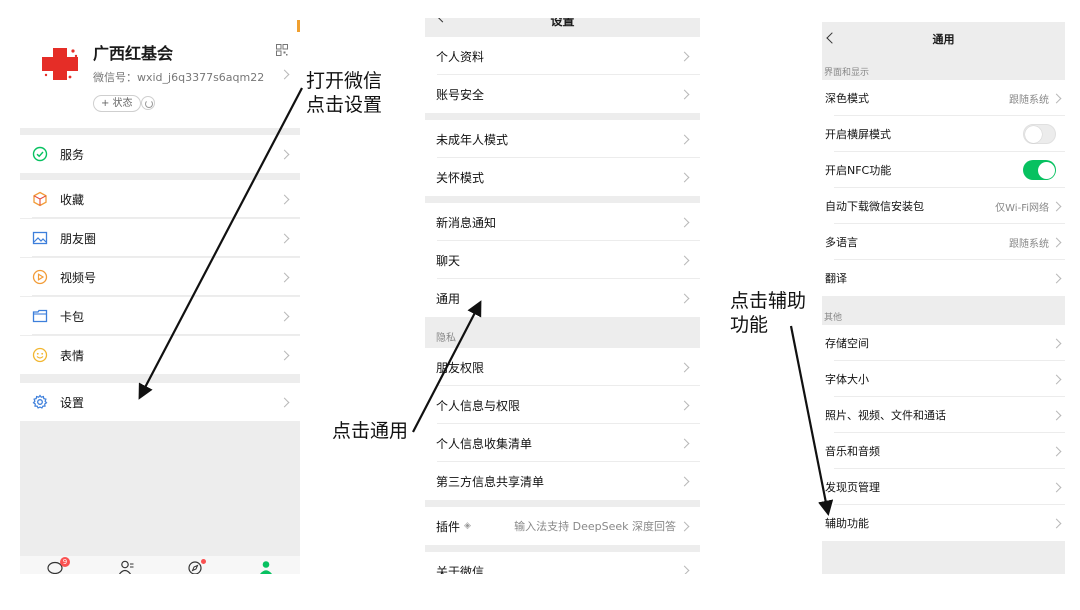 The height and width of the screenshot is (610, 1080). I want to click on arrow-to-general, so click(447, 366).